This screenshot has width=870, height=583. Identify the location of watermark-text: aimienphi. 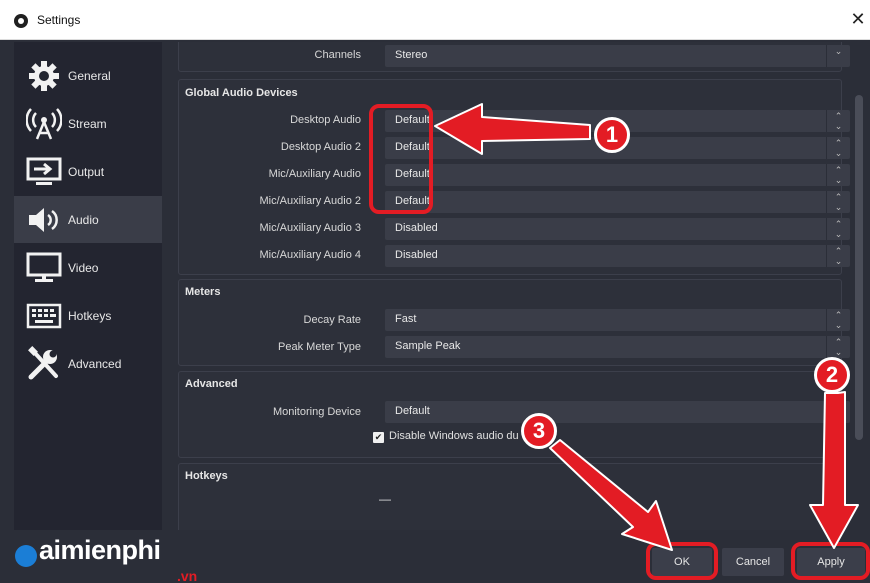
(100, 550).